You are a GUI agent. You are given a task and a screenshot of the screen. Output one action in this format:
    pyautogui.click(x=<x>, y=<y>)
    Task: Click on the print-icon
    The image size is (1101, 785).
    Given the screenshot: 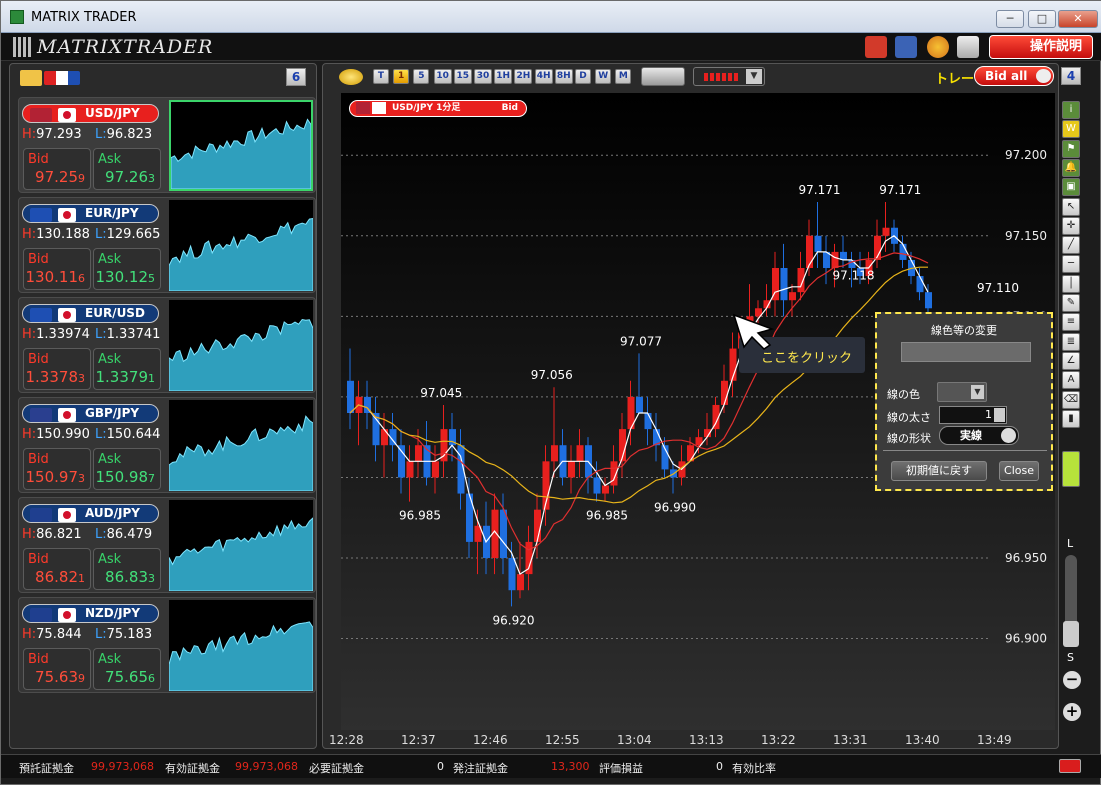 What is the action you would take?
    pyautogui.click(x=968, y=47)
    